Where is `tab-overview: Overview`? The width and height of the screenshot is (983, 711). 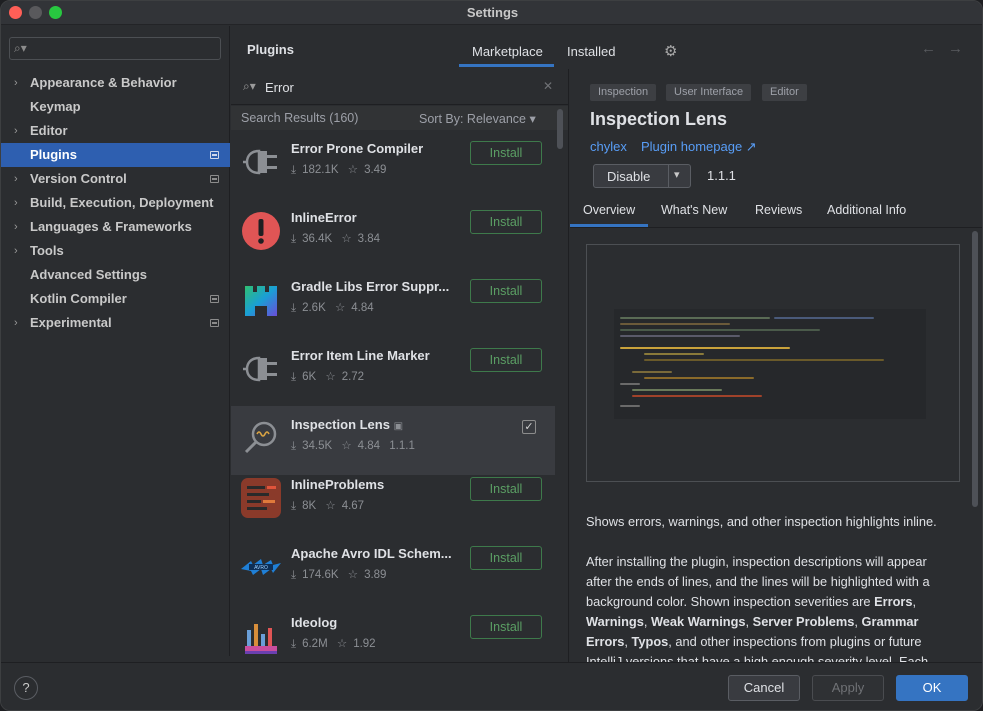
tab-overview: Overview is located at coordinates (609, 210).